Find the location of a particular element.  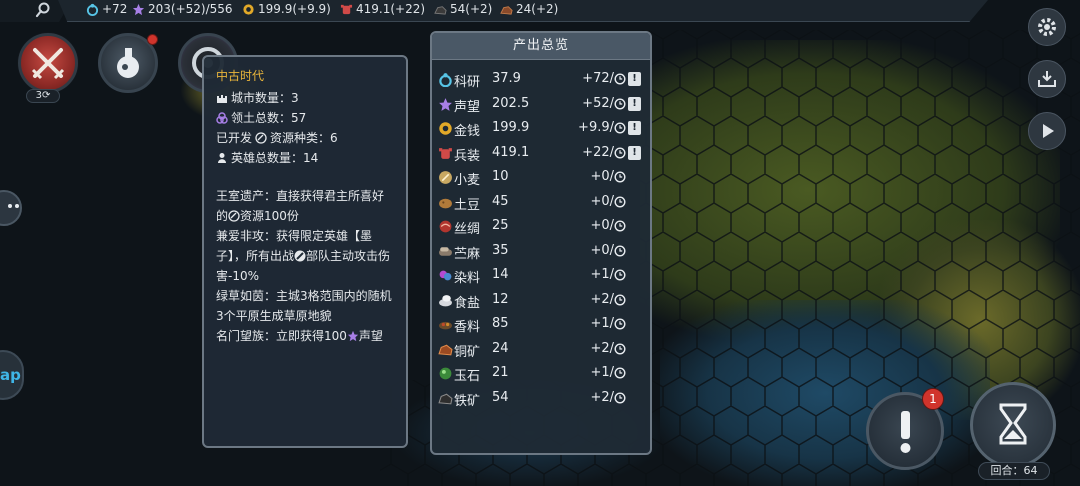

output-row-wheat: 小麦 10 +0/ is located at coordinates (541, 178).